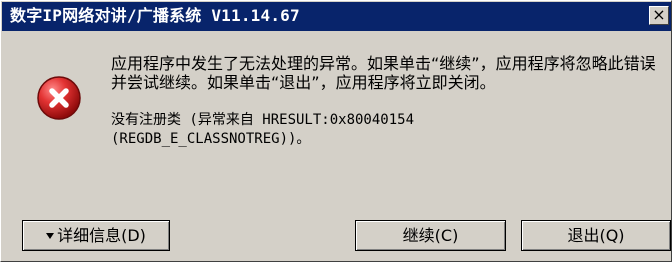 This screenshot has width=672, height=262. Describe the element at coordinates (50, 235) in the screenshot. I see `chevron-down-icon` at that location.